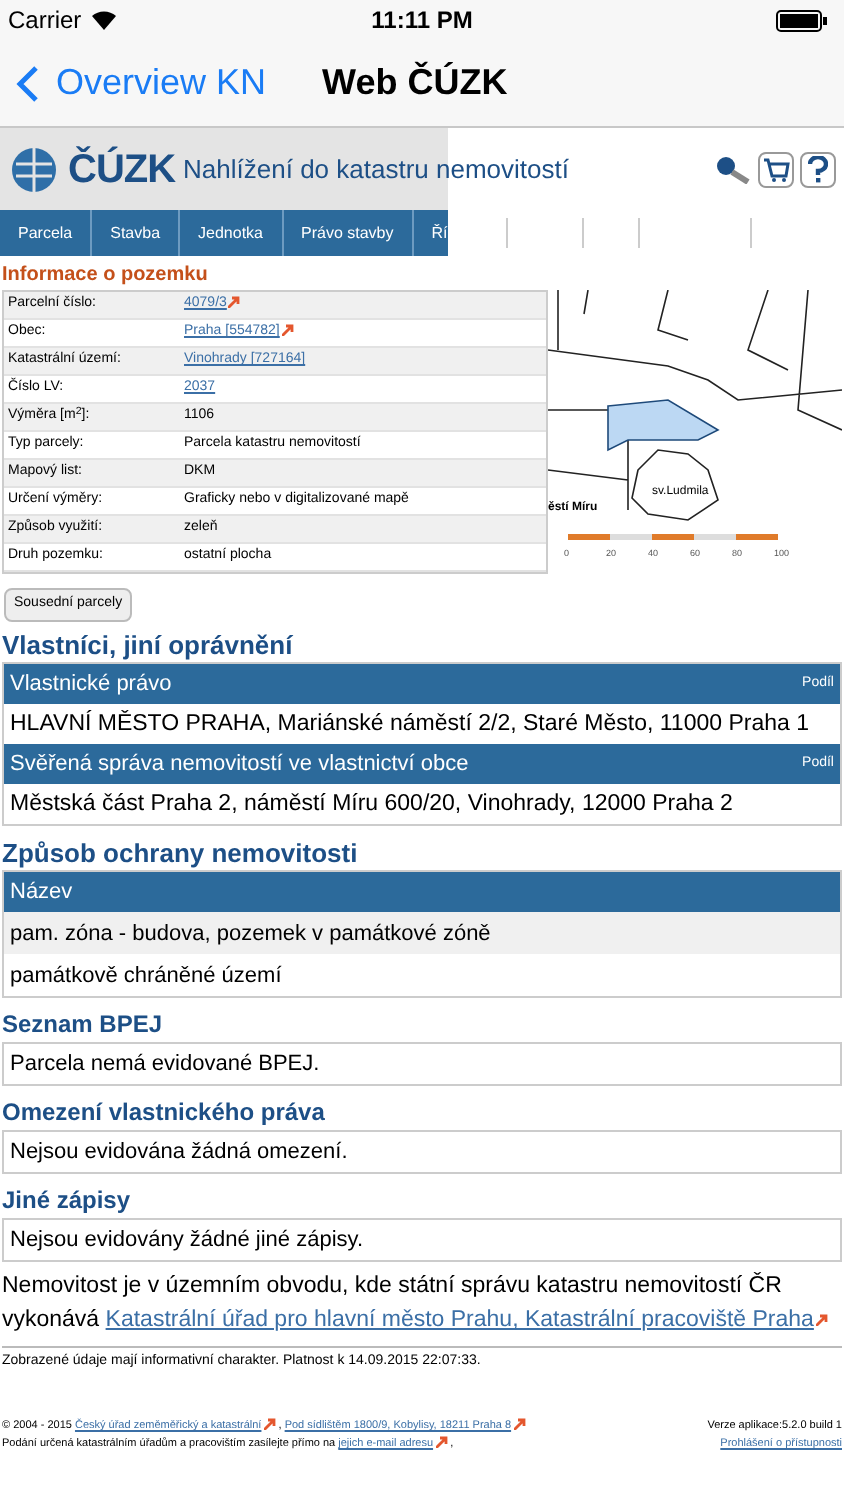  What do you see at coordinates (422, 21) in the screenshot?
I see `clock: 11:11 PM` at bounding box center [422, 21].